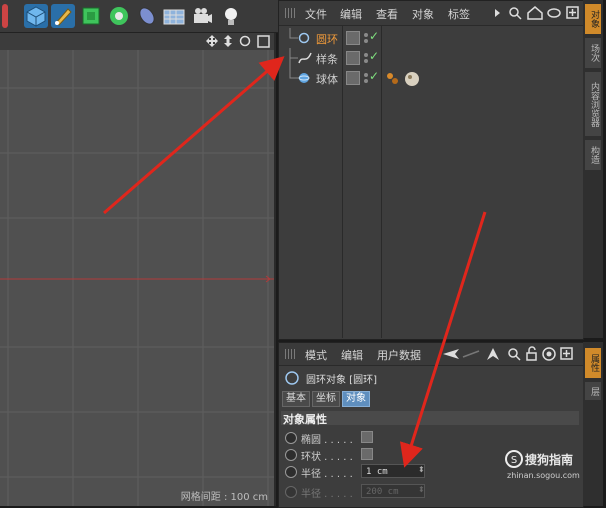 The image size is (606, 508). Describe the element at coordinates (443, 339) in the screenshot. I see `arrow-to-radius-field` at that location.